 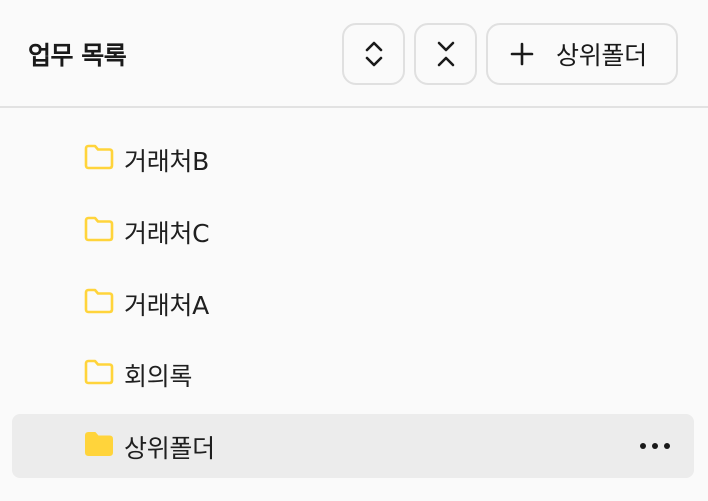 What do you see at coordinates (167, 233) in the screenshot?
I see `folder-name: 거래처C` at bounding box center [167, 233].